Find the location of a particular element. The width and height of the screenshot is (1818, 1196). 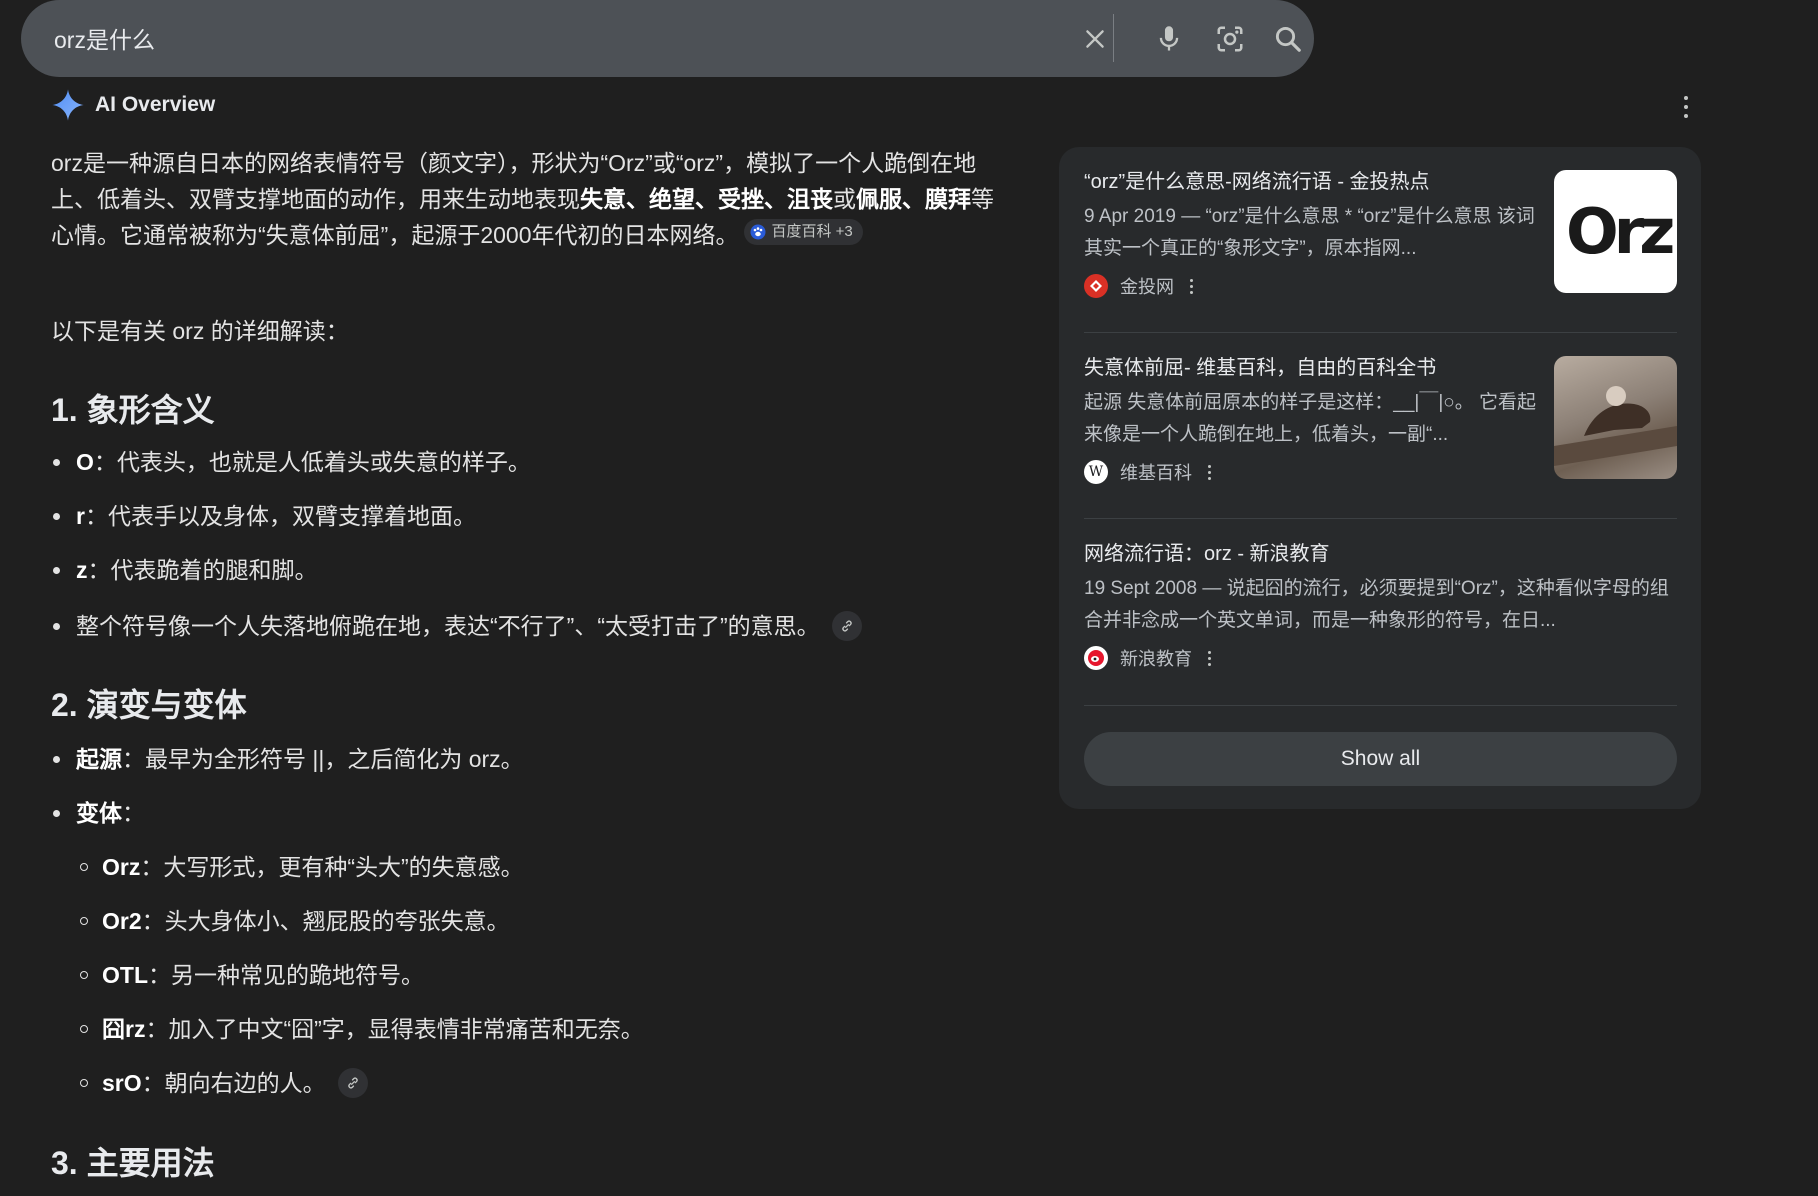

microphone-icon is located at coordinates (1169, 38).